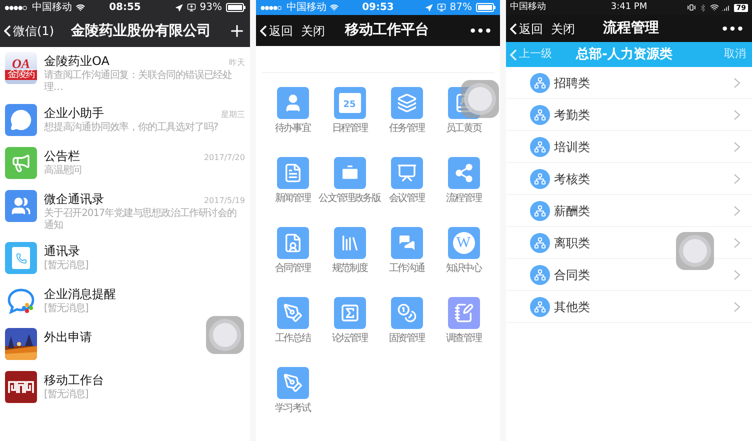 The width and height of the screenshot is (752, 441). Describe the element at coordinates (629, 115) in the screenshot. I see `category-row: 考勤类` at that location.